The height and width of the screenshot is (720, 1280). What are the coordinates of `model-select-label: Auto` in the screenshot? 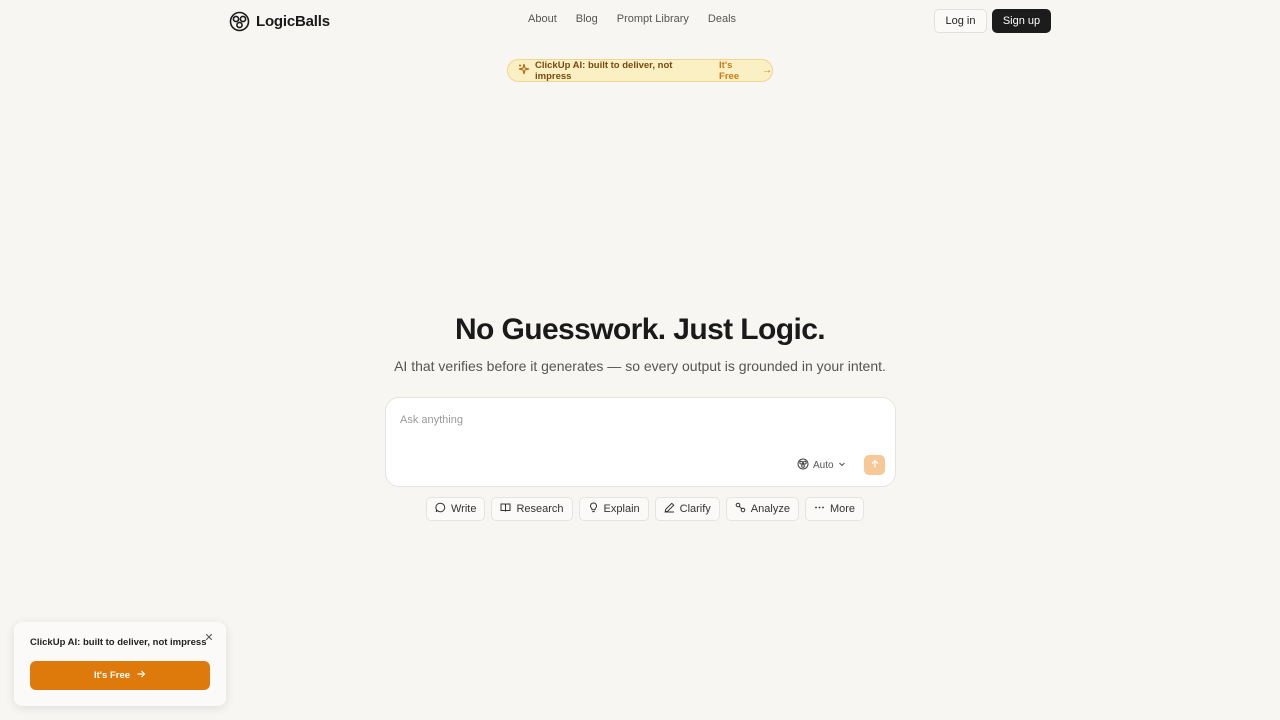 It's located at (823, 465).